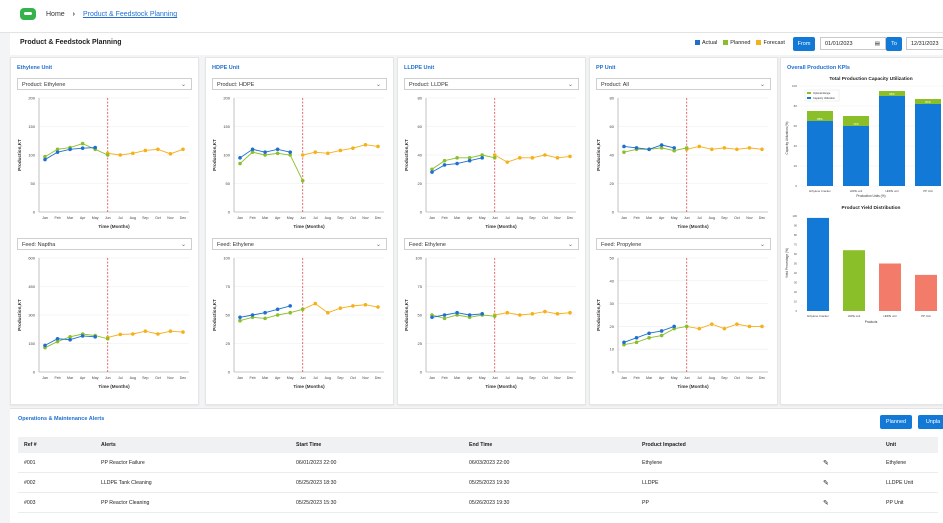  Describe the element at coordinates (61, 419) in the screenshot. I see `alerts-title: Operations & Maintenance Alerts` at that location.